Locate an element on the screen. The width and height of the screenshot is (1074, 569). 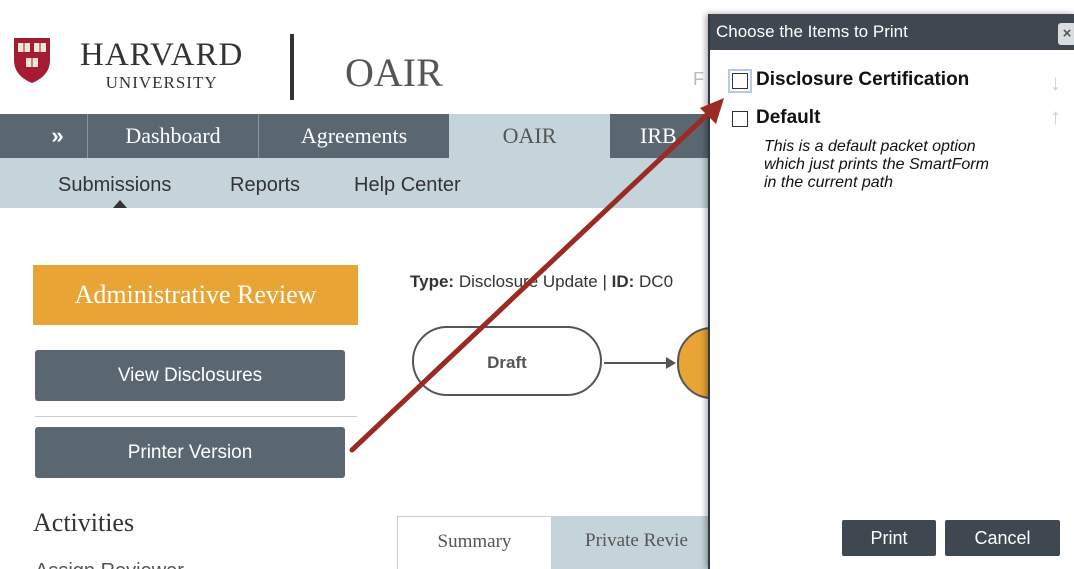
workflow-connector is located at coordinates (637, 363).